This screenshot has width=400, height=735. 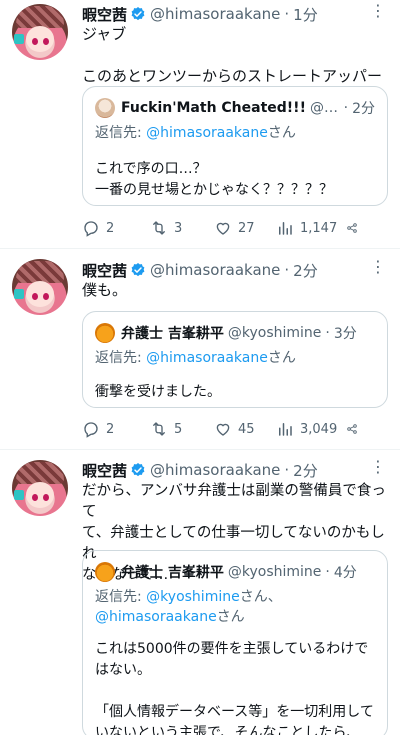 I want to click on quoted-header: 弁護士 吉峯耕平 @kyoshimine · 3分, so click(x=235, y=333).